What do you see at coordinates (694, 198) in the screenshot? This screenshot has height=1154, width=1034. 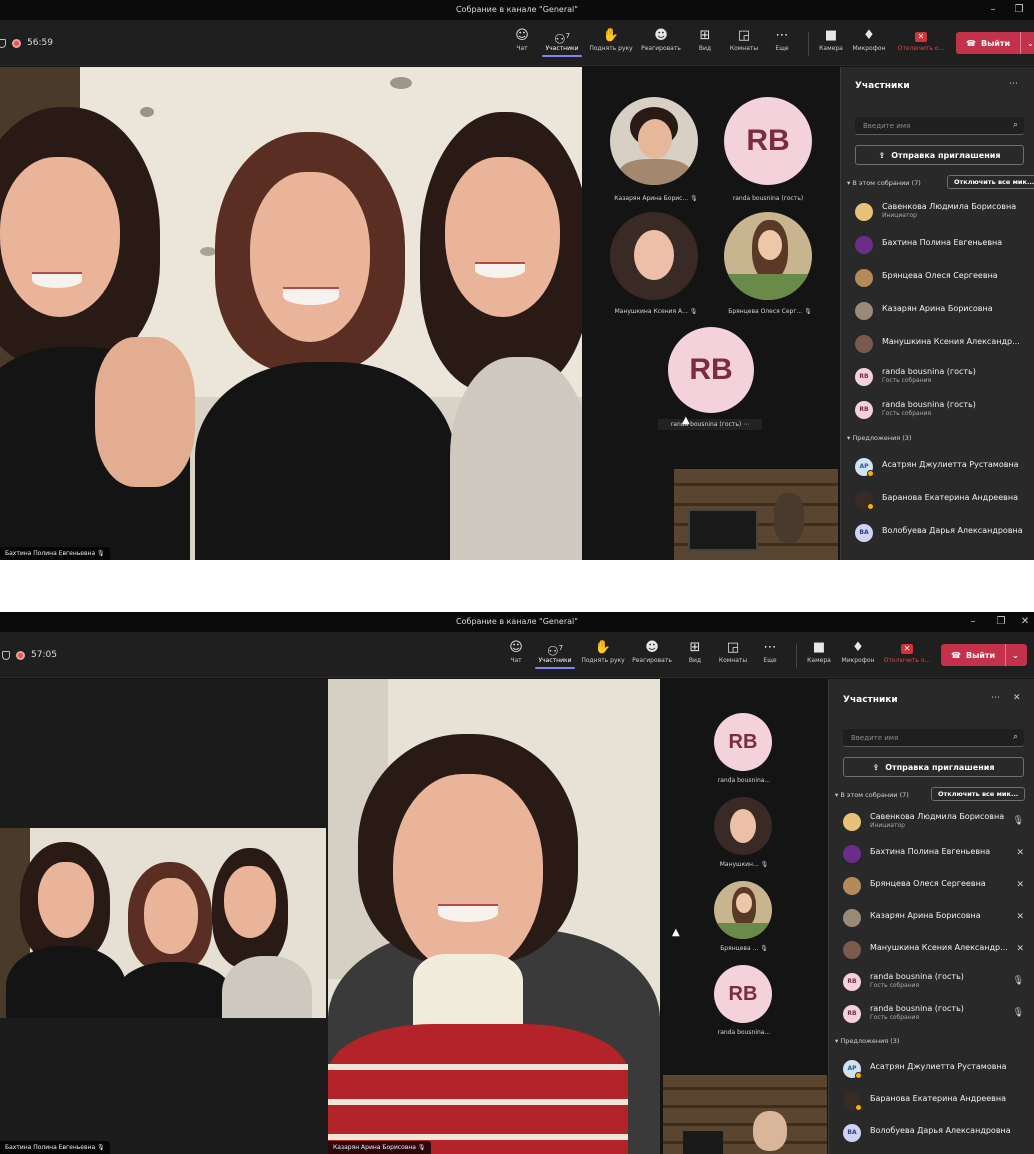 I see `mic-off-icon: 🎙` at bounding box center [694, 198].